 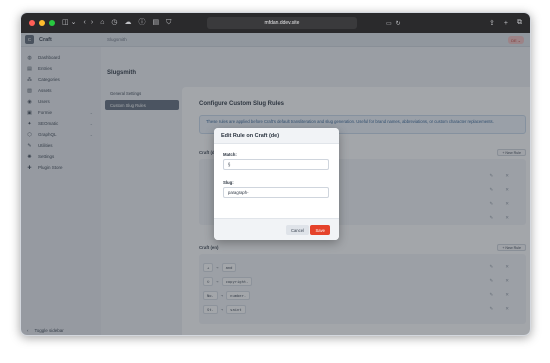 I want to click on slug-label: Slug:, so click(x=228, y=182).